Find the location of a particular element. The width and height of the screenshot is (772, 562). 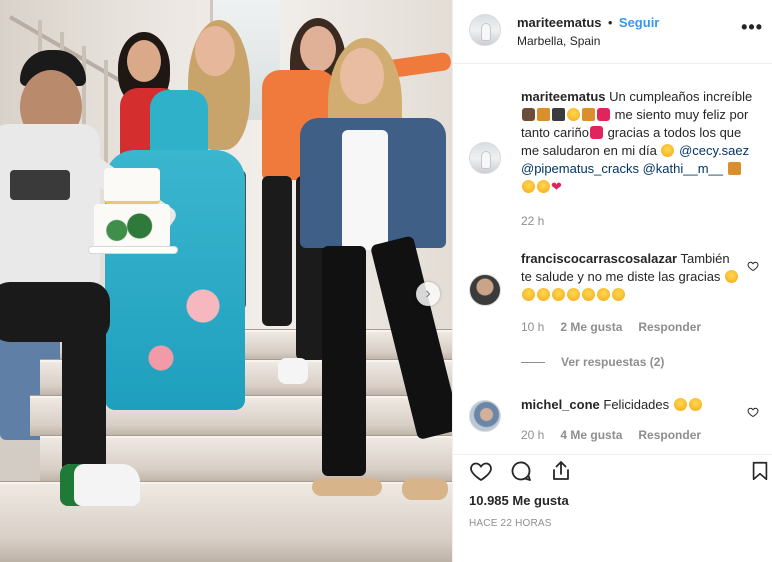

chevron-right-icon: › is located at coordinates (428, 293).